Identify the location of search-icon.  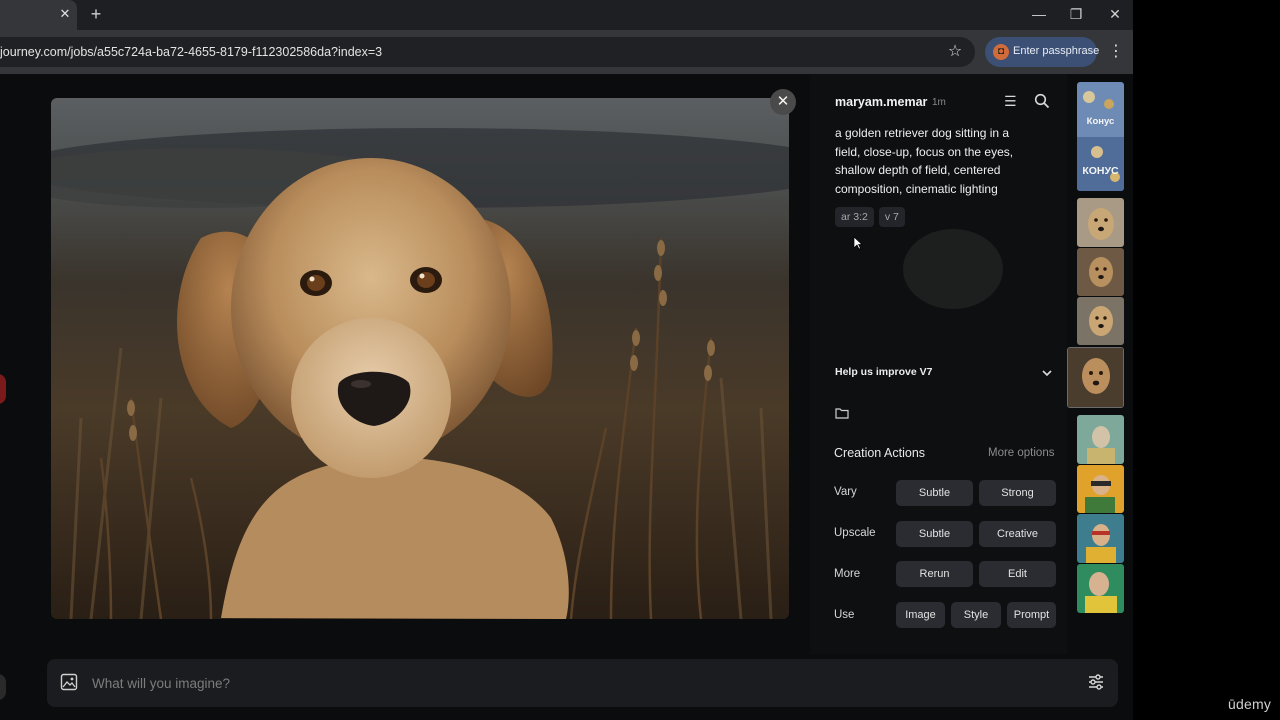
(1042, 101).